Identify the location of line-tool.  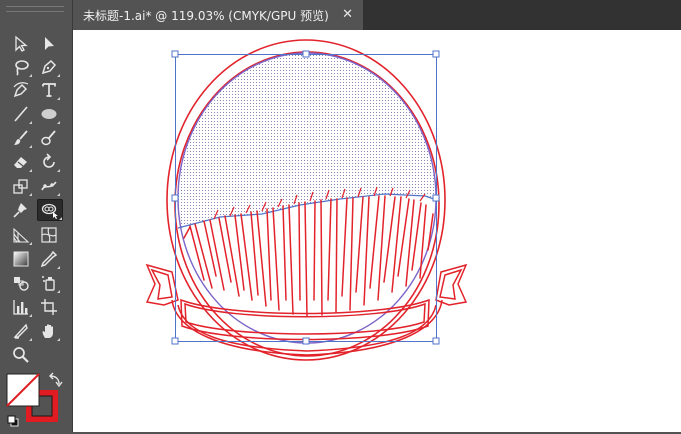
(21, 114).